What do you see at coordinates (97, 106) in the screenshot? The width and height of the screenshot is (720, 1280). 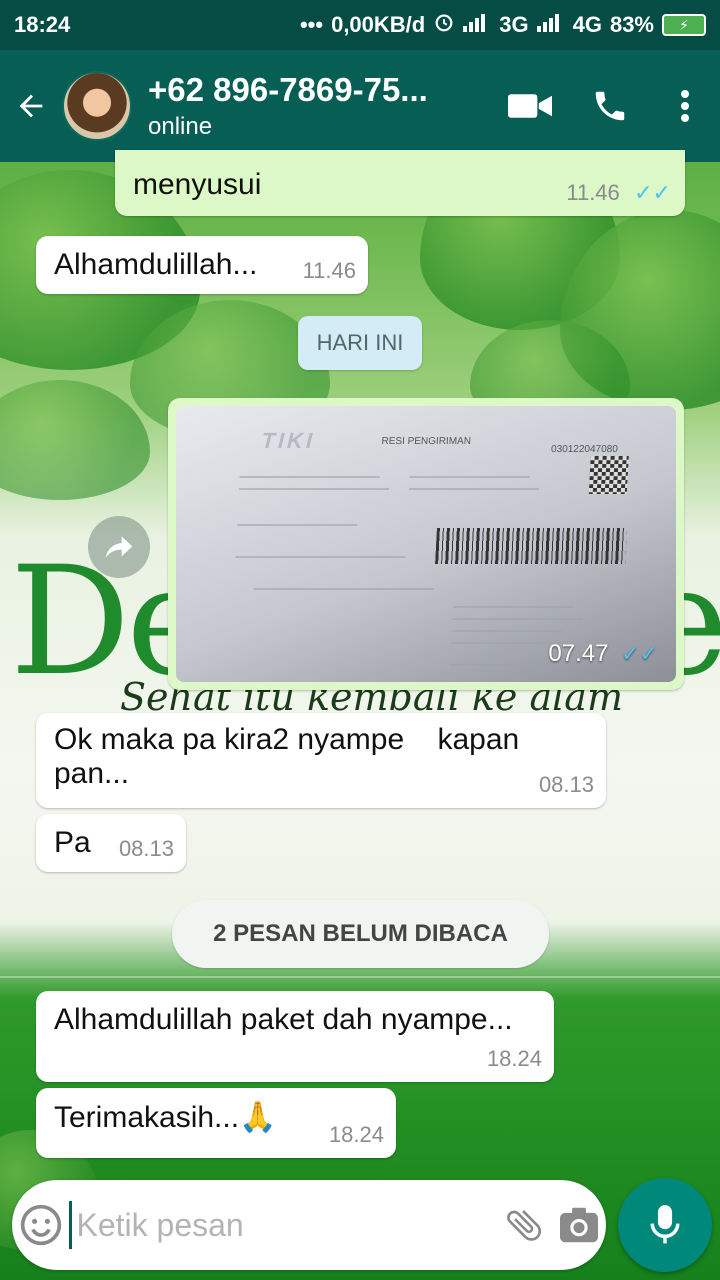 I see `contact-avatar` at bounding box center [97, 106].